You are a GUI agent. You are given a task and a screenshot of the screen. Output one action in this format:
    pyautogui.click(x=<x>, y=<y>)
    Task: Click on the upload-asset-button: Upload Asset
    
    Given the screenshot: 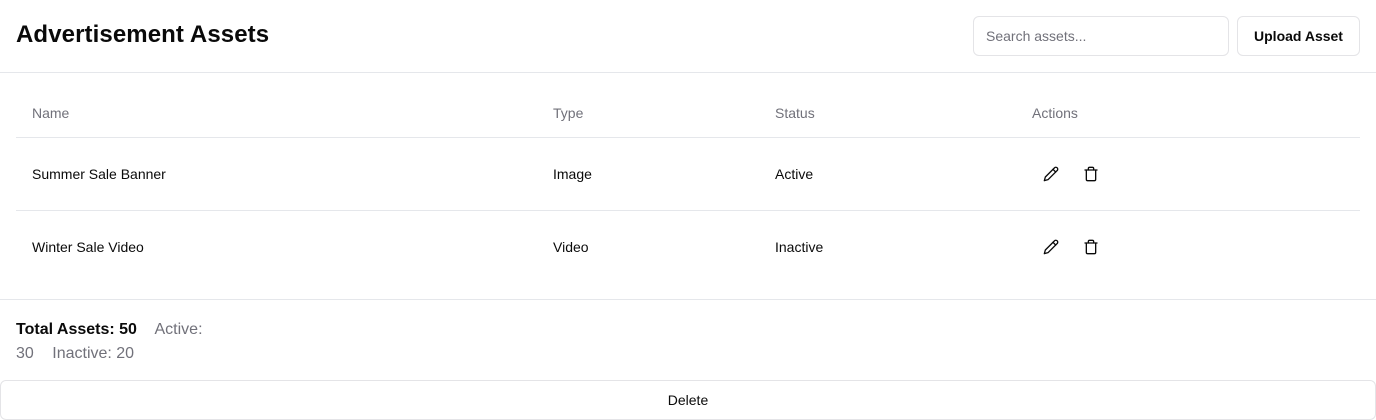 What is the action you would take?
    pyautogui.click(x=1298, y=36)
    